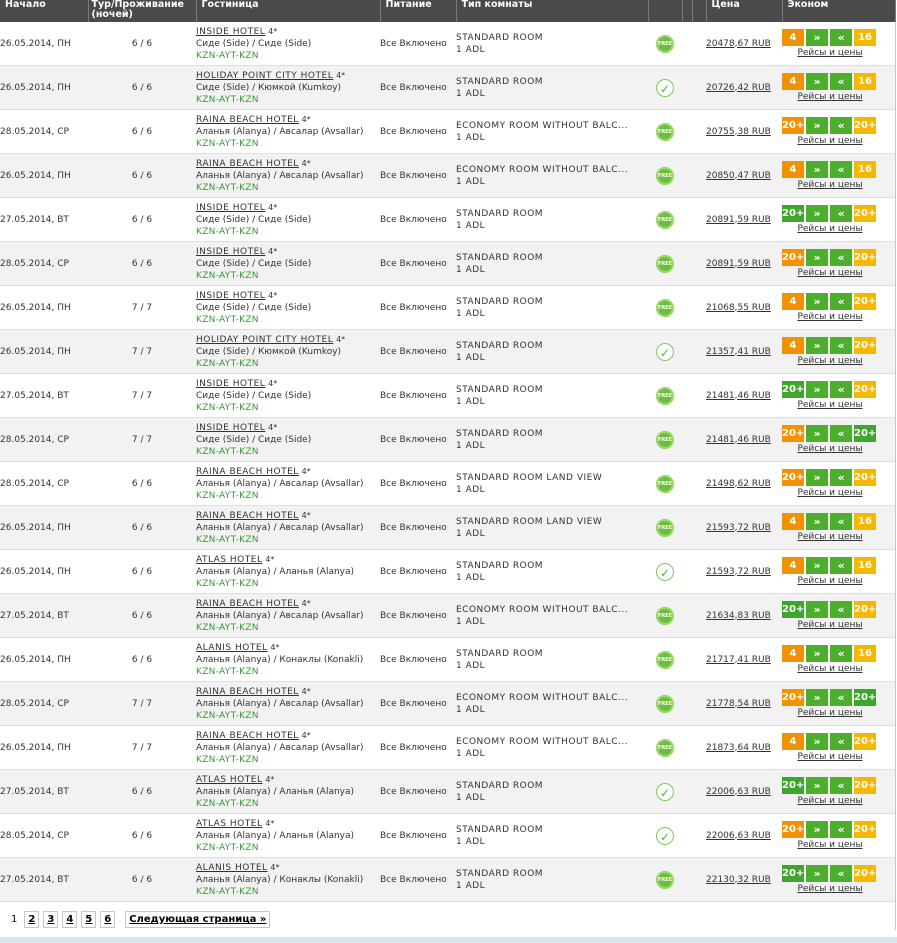 Image resolution: width=897 pixels, height=943 pixels. Describe the element at coordinates (738, 132) in the screenshot. I see `price-link: 20755,38 RUB` at that location.